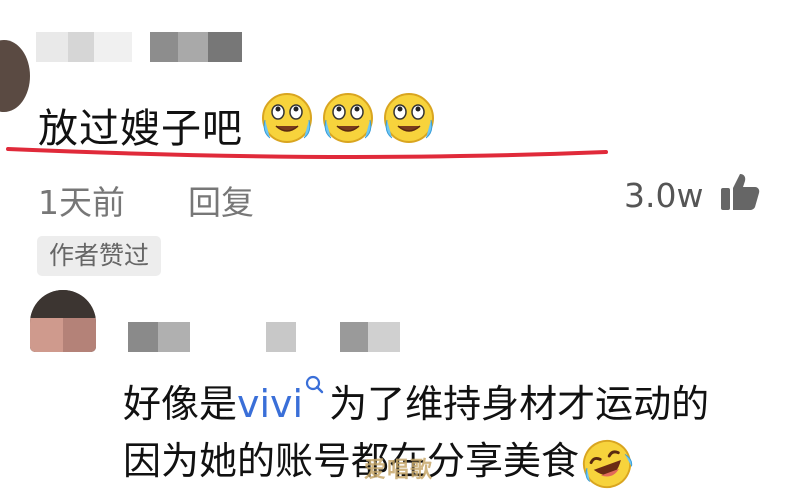 The width and height of the screenshot is (800, 490). I want to click on author-liked-badge: 作者赞过, so click(99, 256).